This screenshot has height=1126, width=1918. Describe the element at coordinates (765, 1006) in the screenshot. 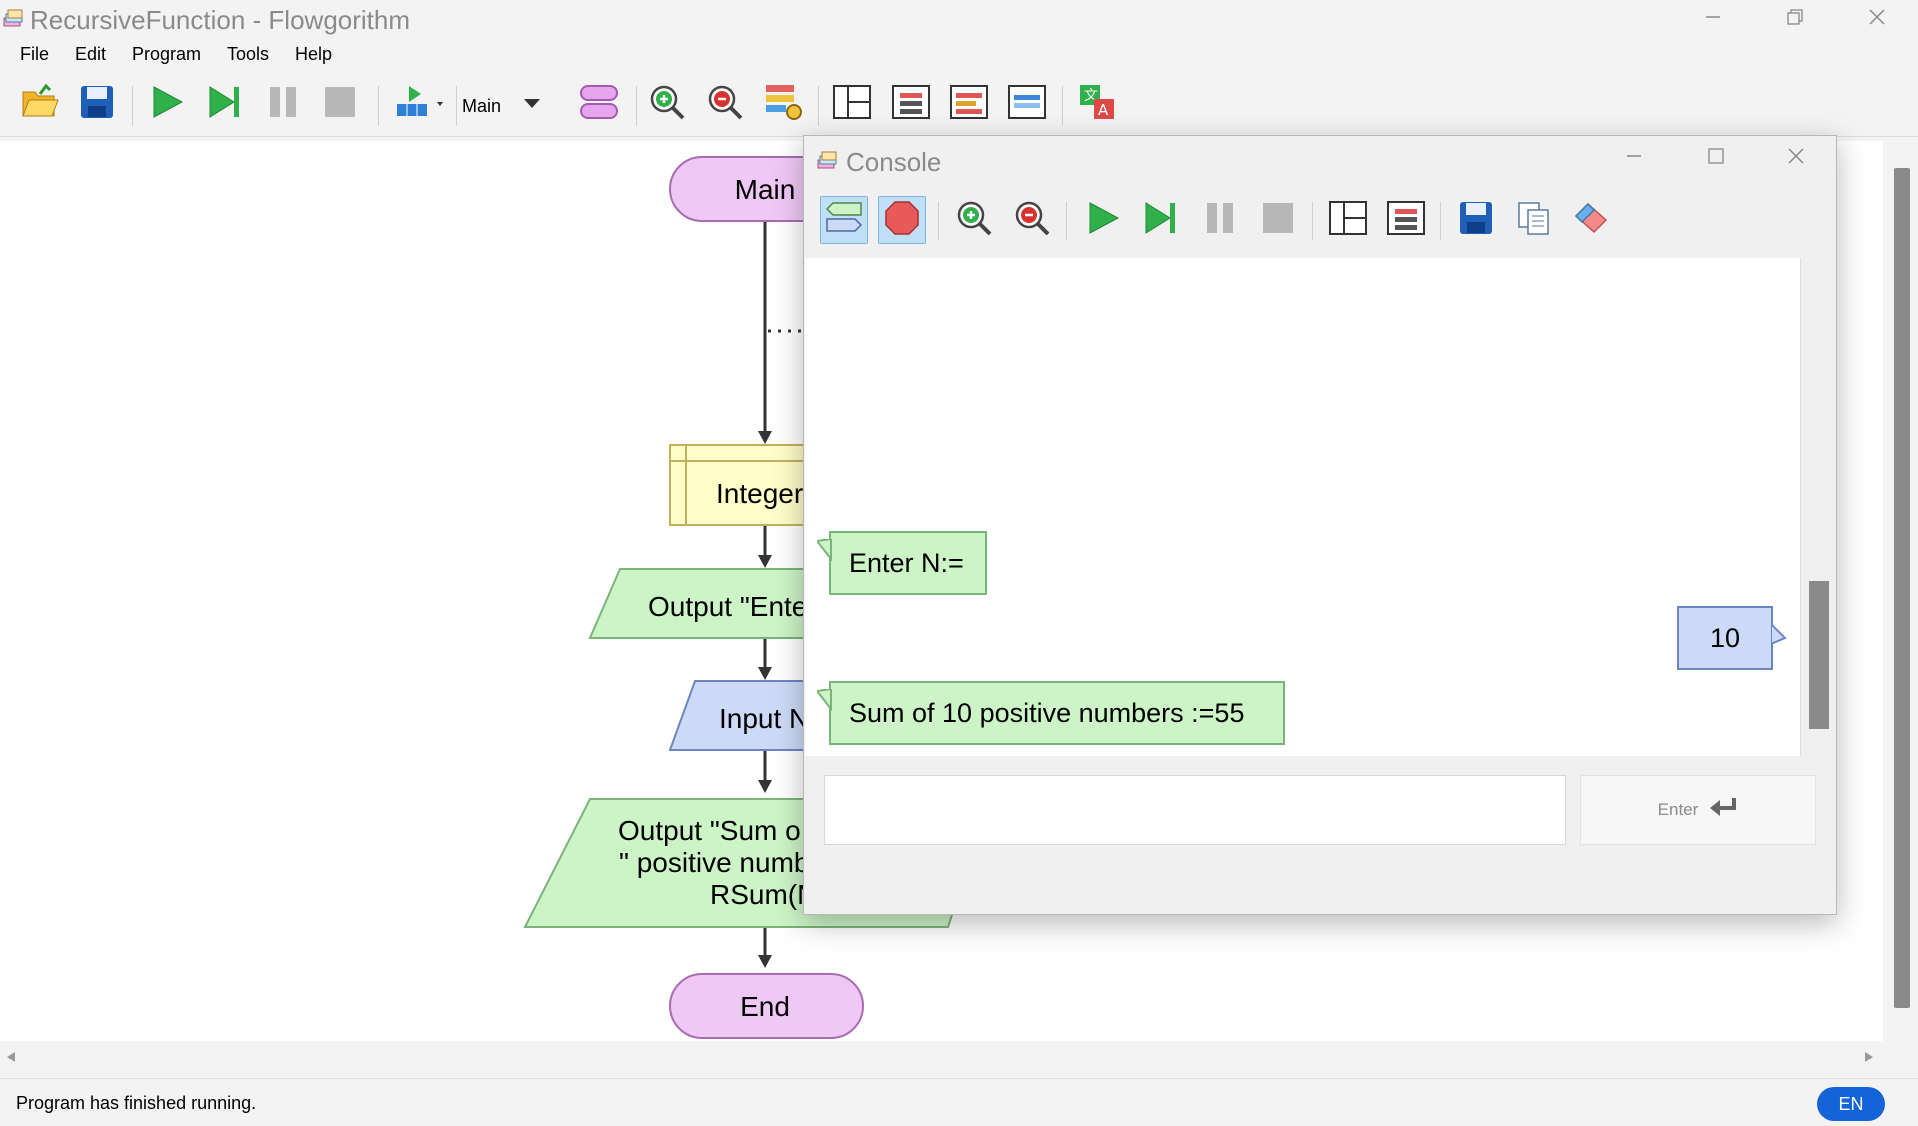

I see `end-terminal-label: End` at that location.